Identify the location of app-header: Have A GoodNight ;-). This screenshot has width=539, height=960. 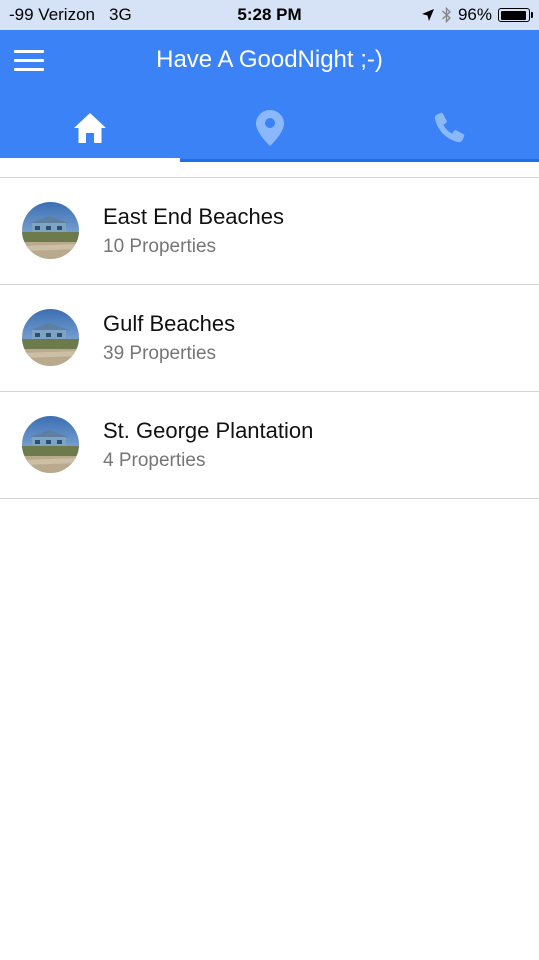
(269, 96).